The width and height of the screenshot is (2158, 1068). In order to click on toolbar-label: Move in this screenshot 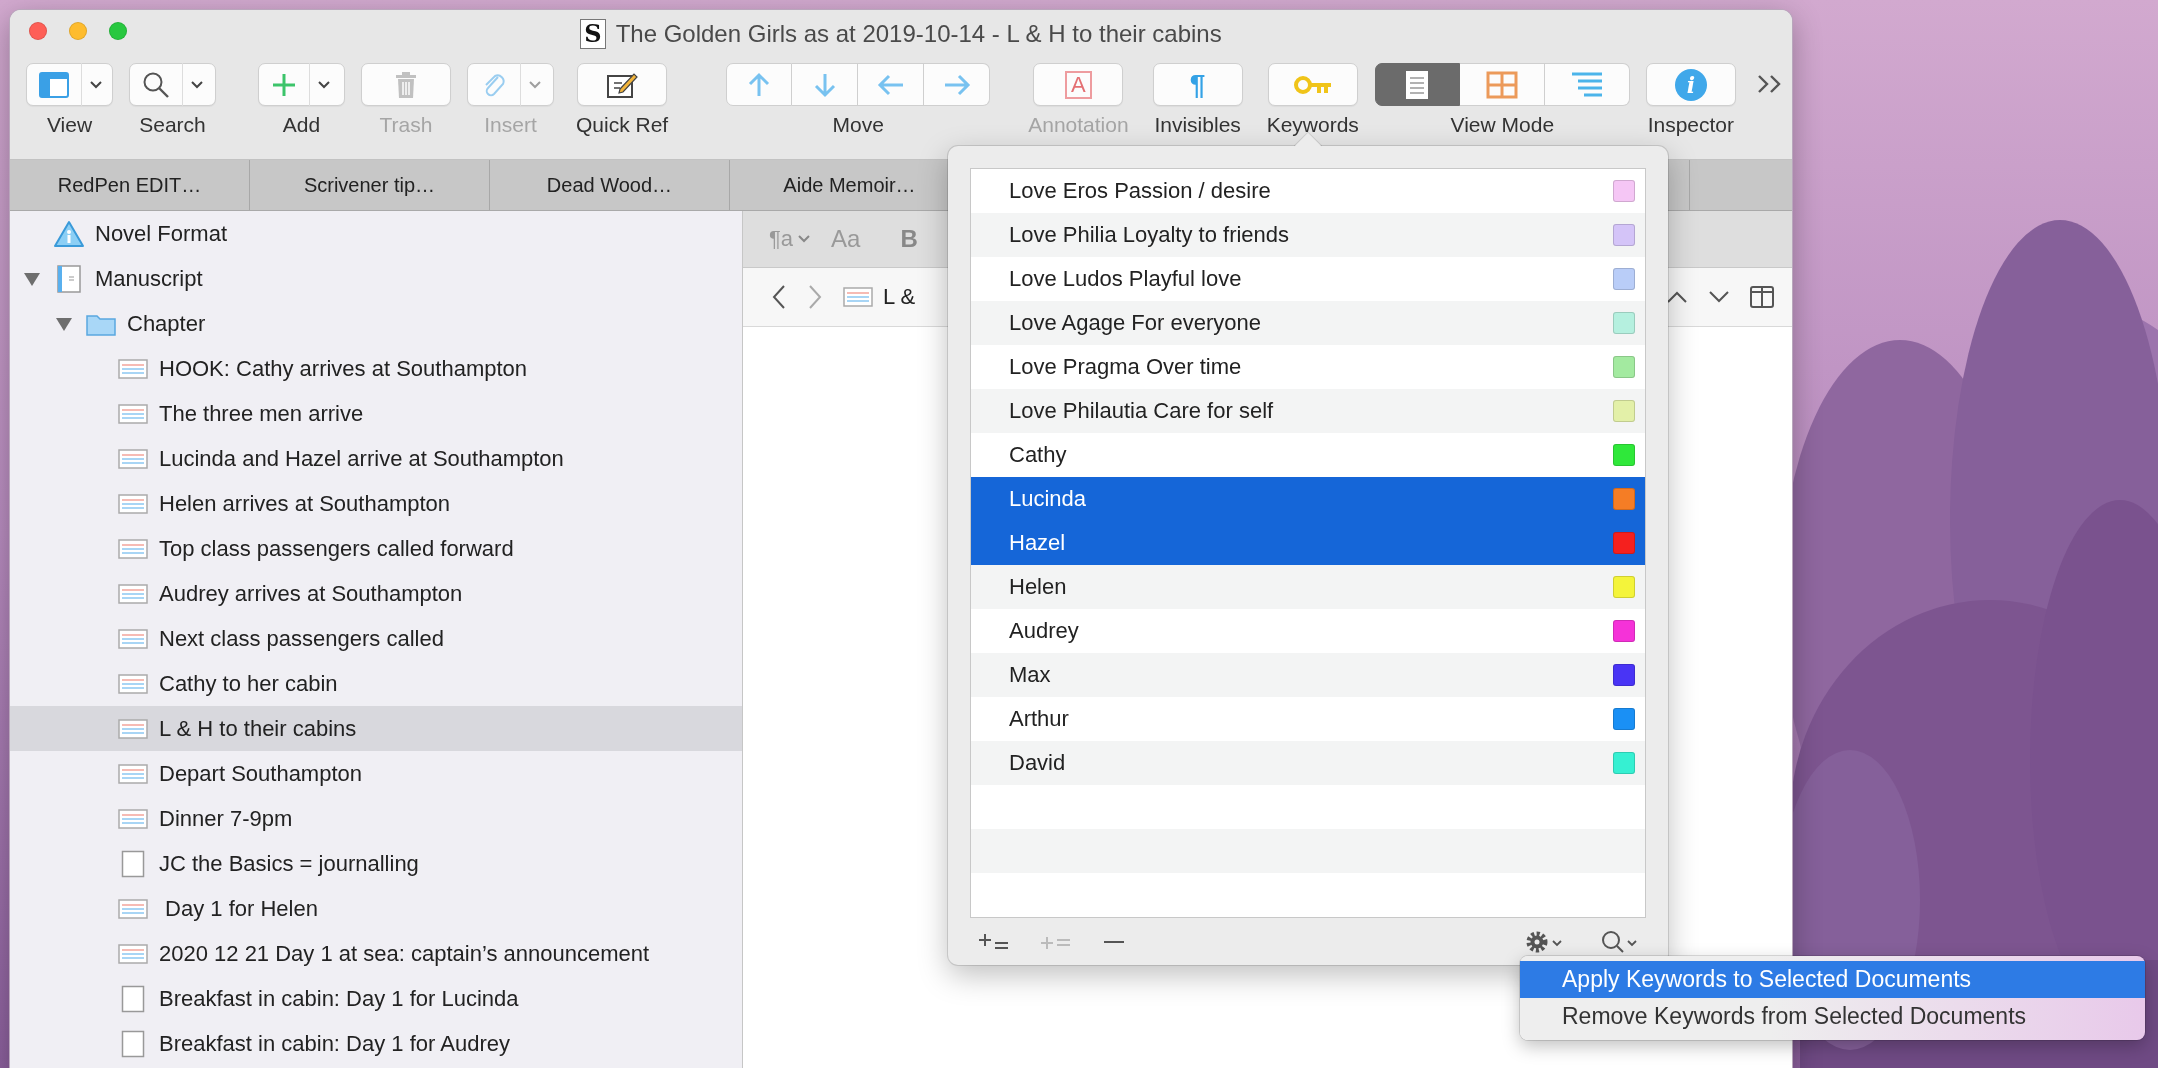, I will do `click(858, 125)`.